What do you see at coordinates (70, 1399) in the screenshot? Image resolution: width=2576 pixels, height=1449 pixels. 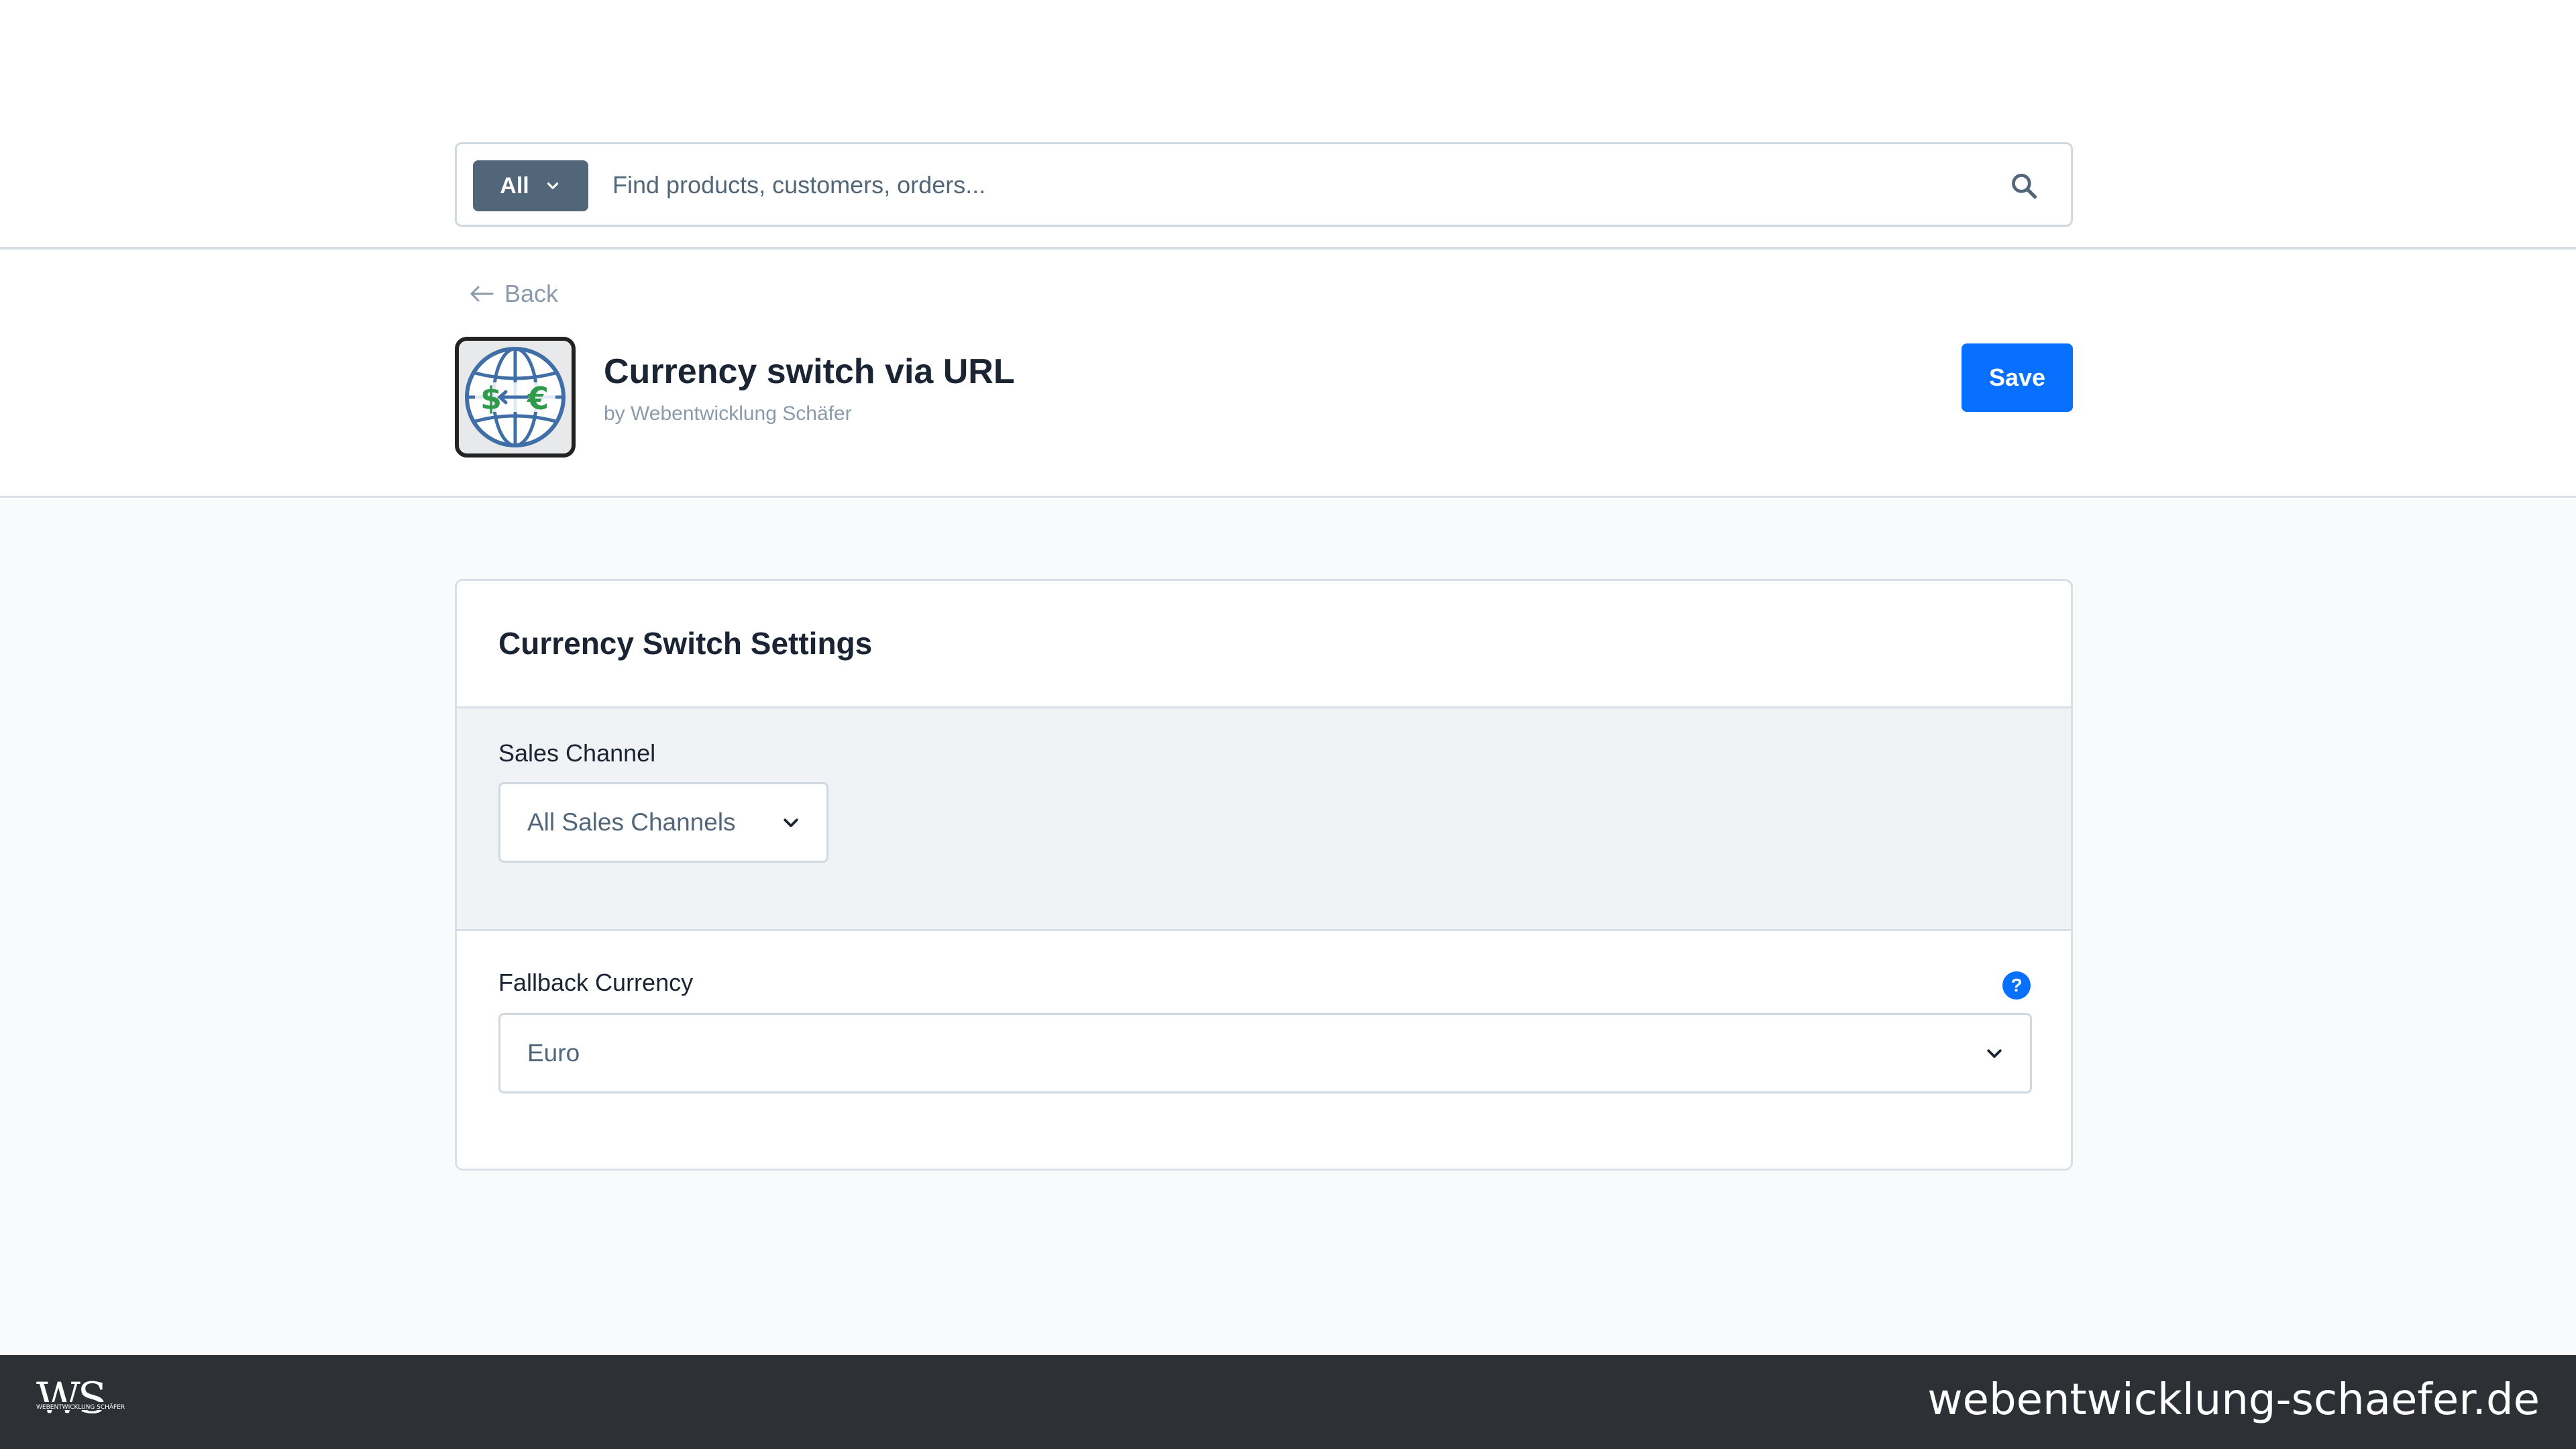 I see `svg-text: WS` at bounding box center [70, 1399].